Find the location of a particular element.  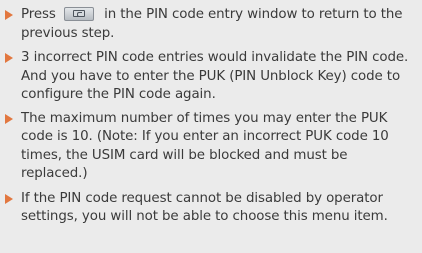

clear-key-icon is located at coordinates (78, 14).